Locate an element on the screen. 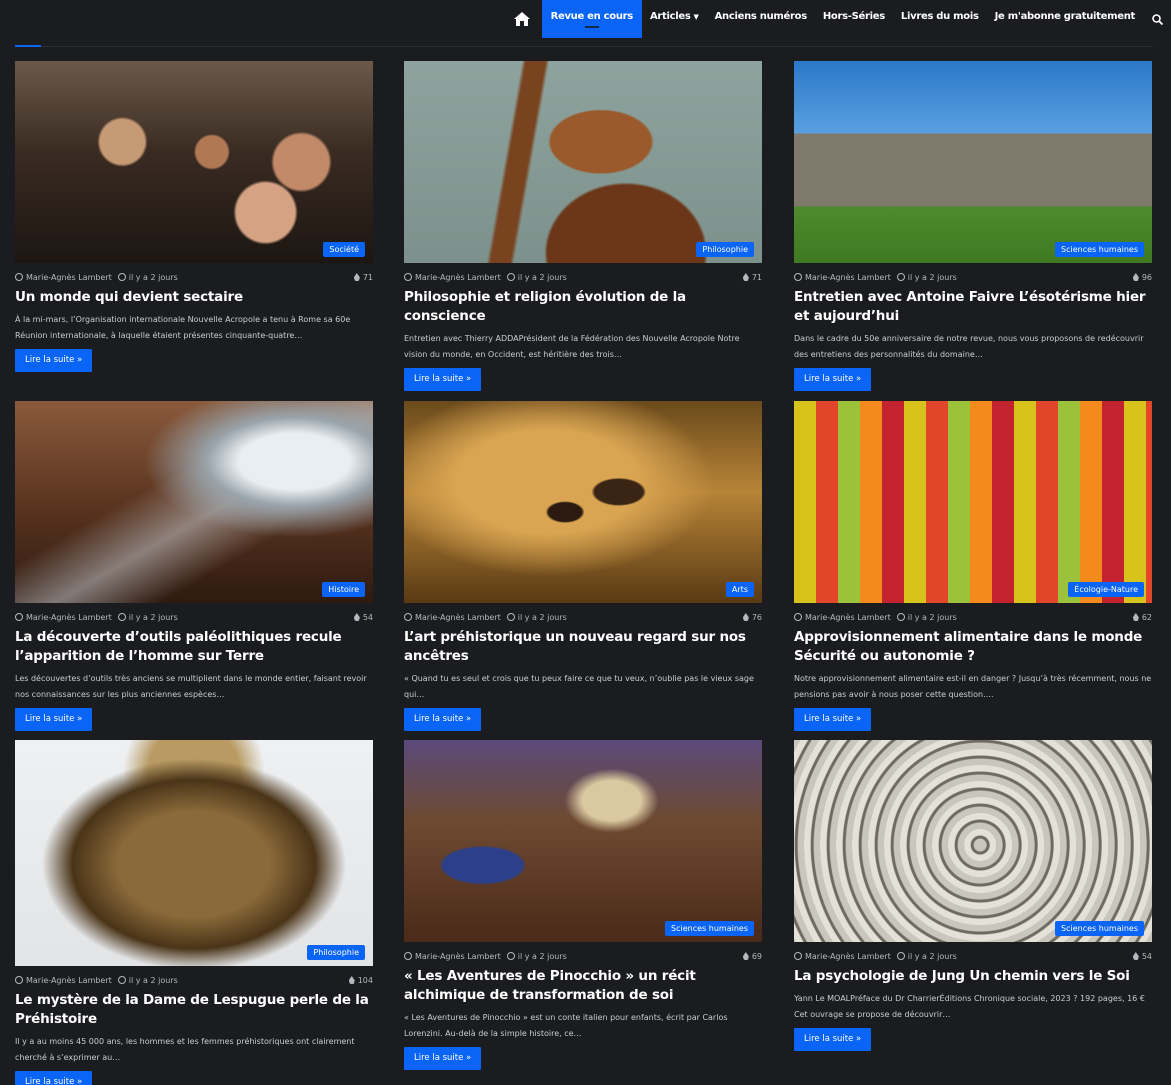 The height and width of the screenshot is (1085, 1171). section-divider is located at coordinates (597, 46).